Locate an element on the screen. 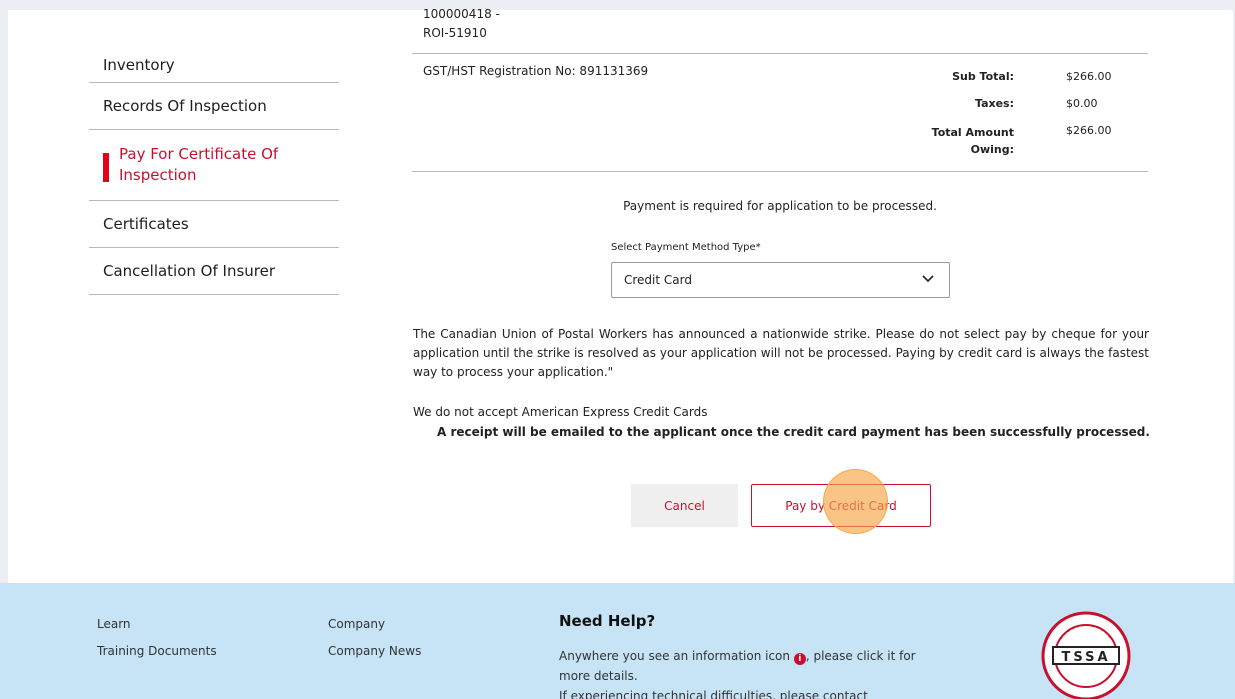 The width and height of the screenshot is (1235, 699). gst-registration: GST/HST Registration No: 891131369 is located at coordinates (536, 71).